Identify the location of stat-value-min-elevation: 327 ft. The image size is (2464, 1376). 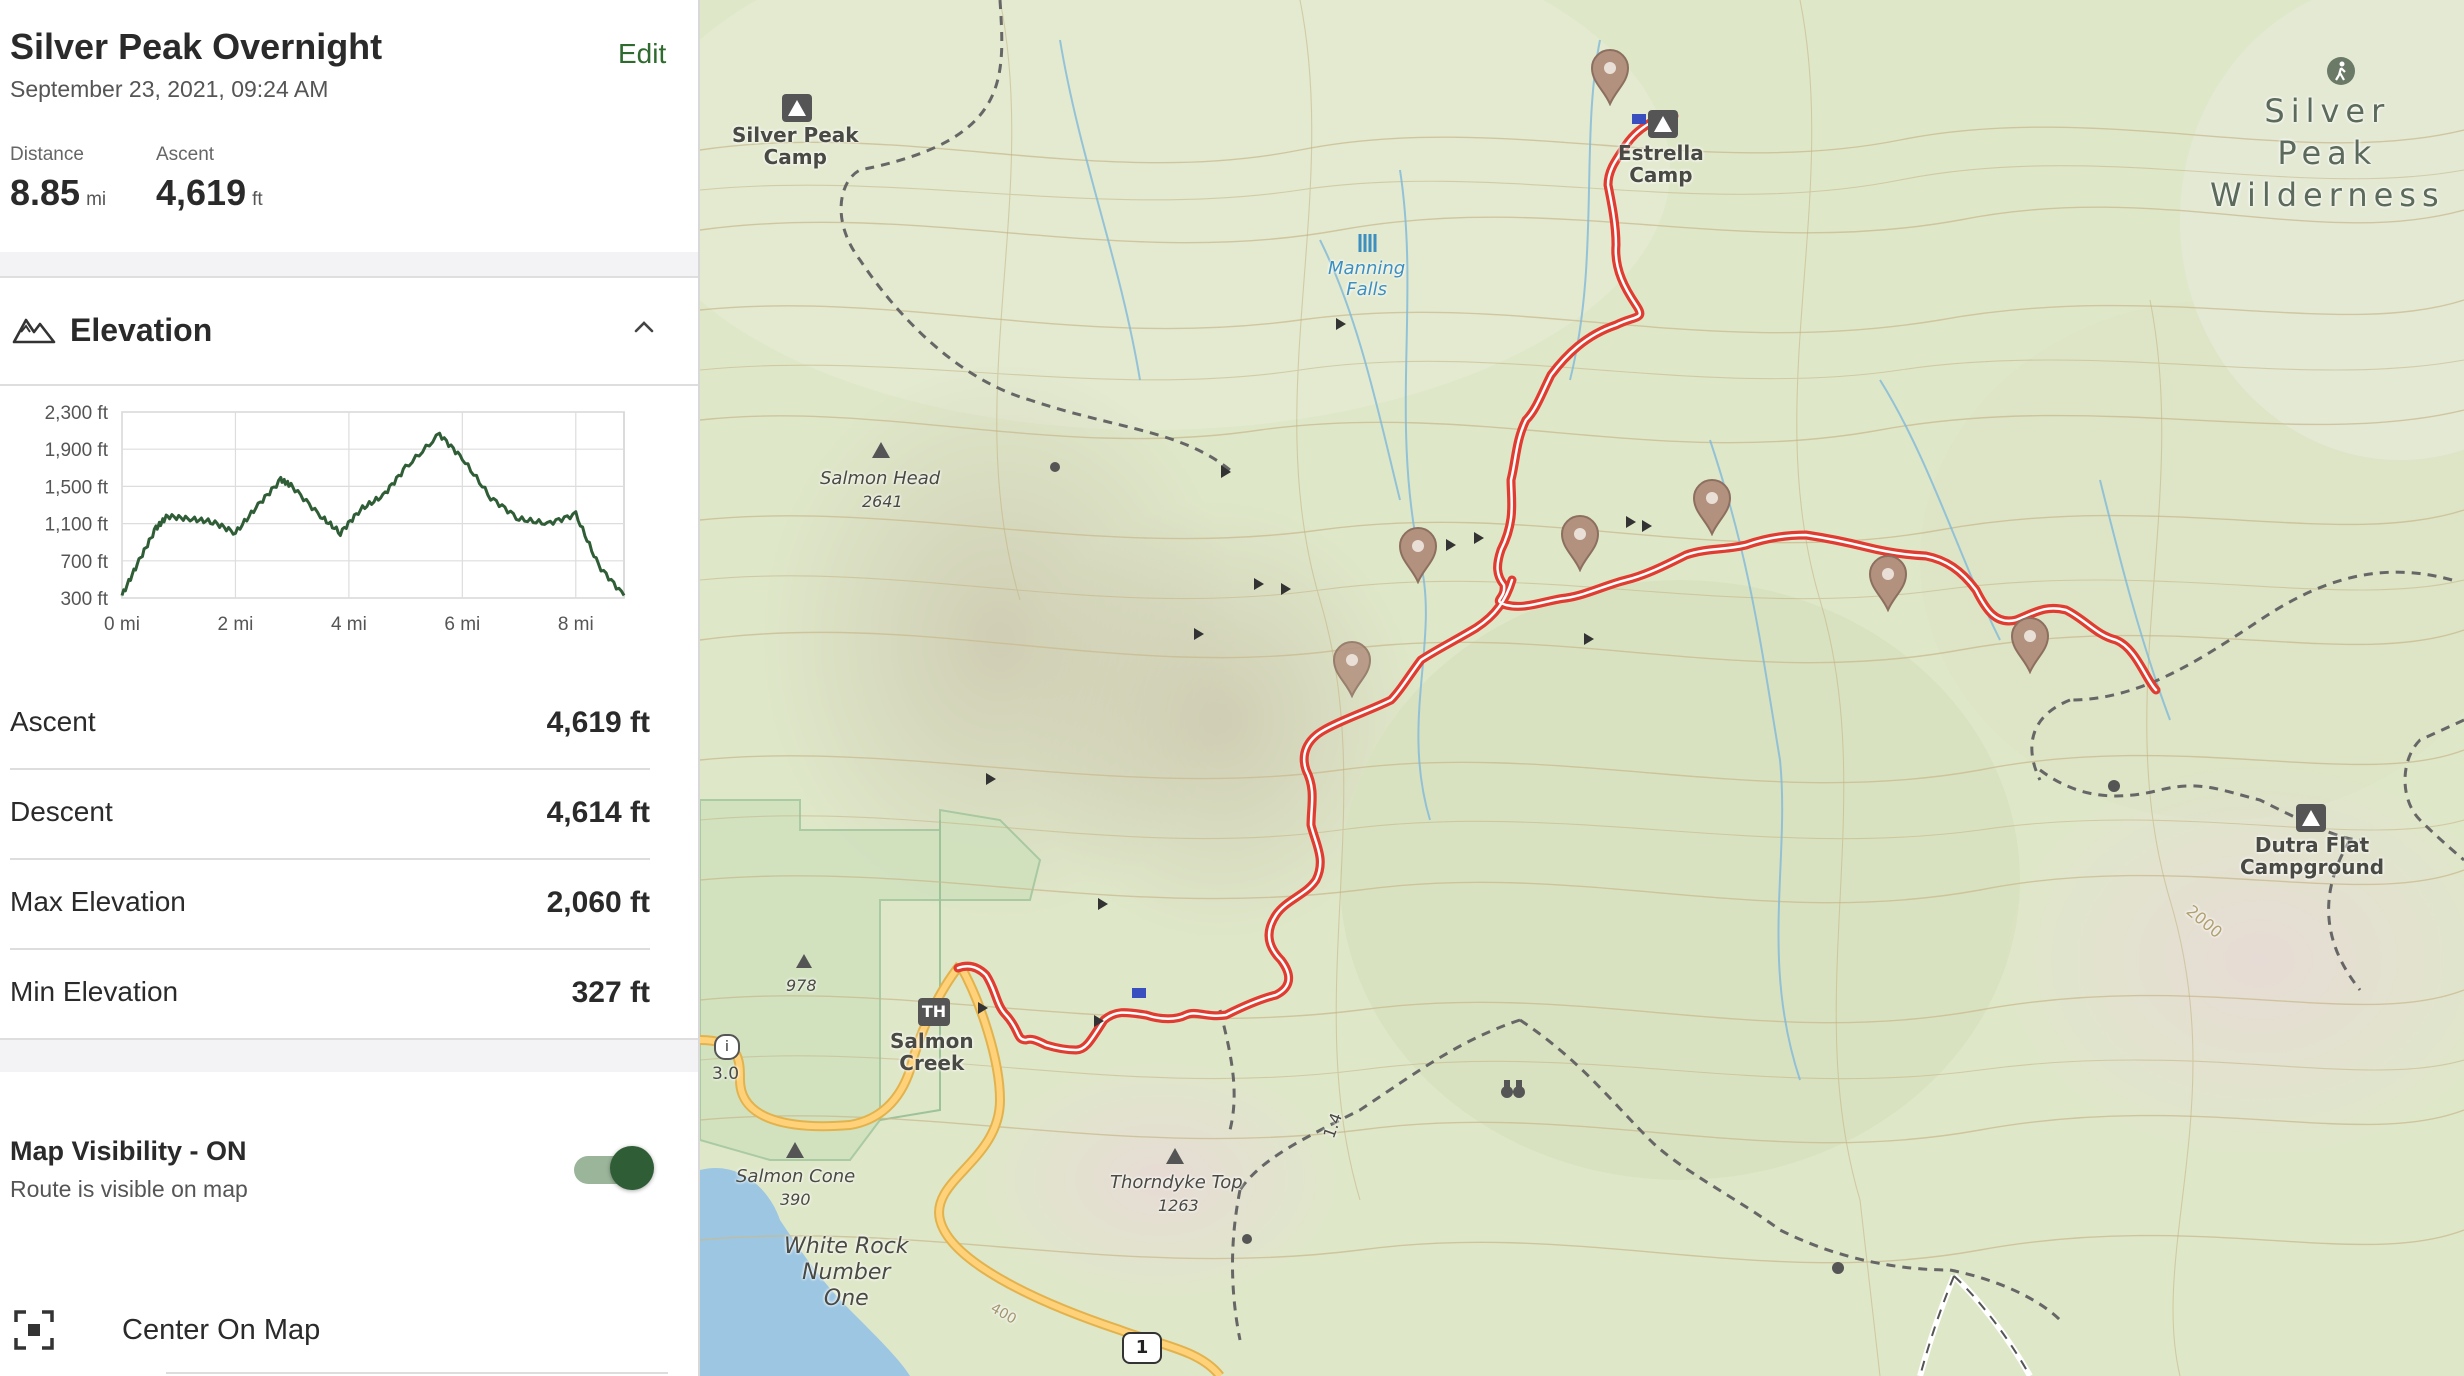
(610, 992).